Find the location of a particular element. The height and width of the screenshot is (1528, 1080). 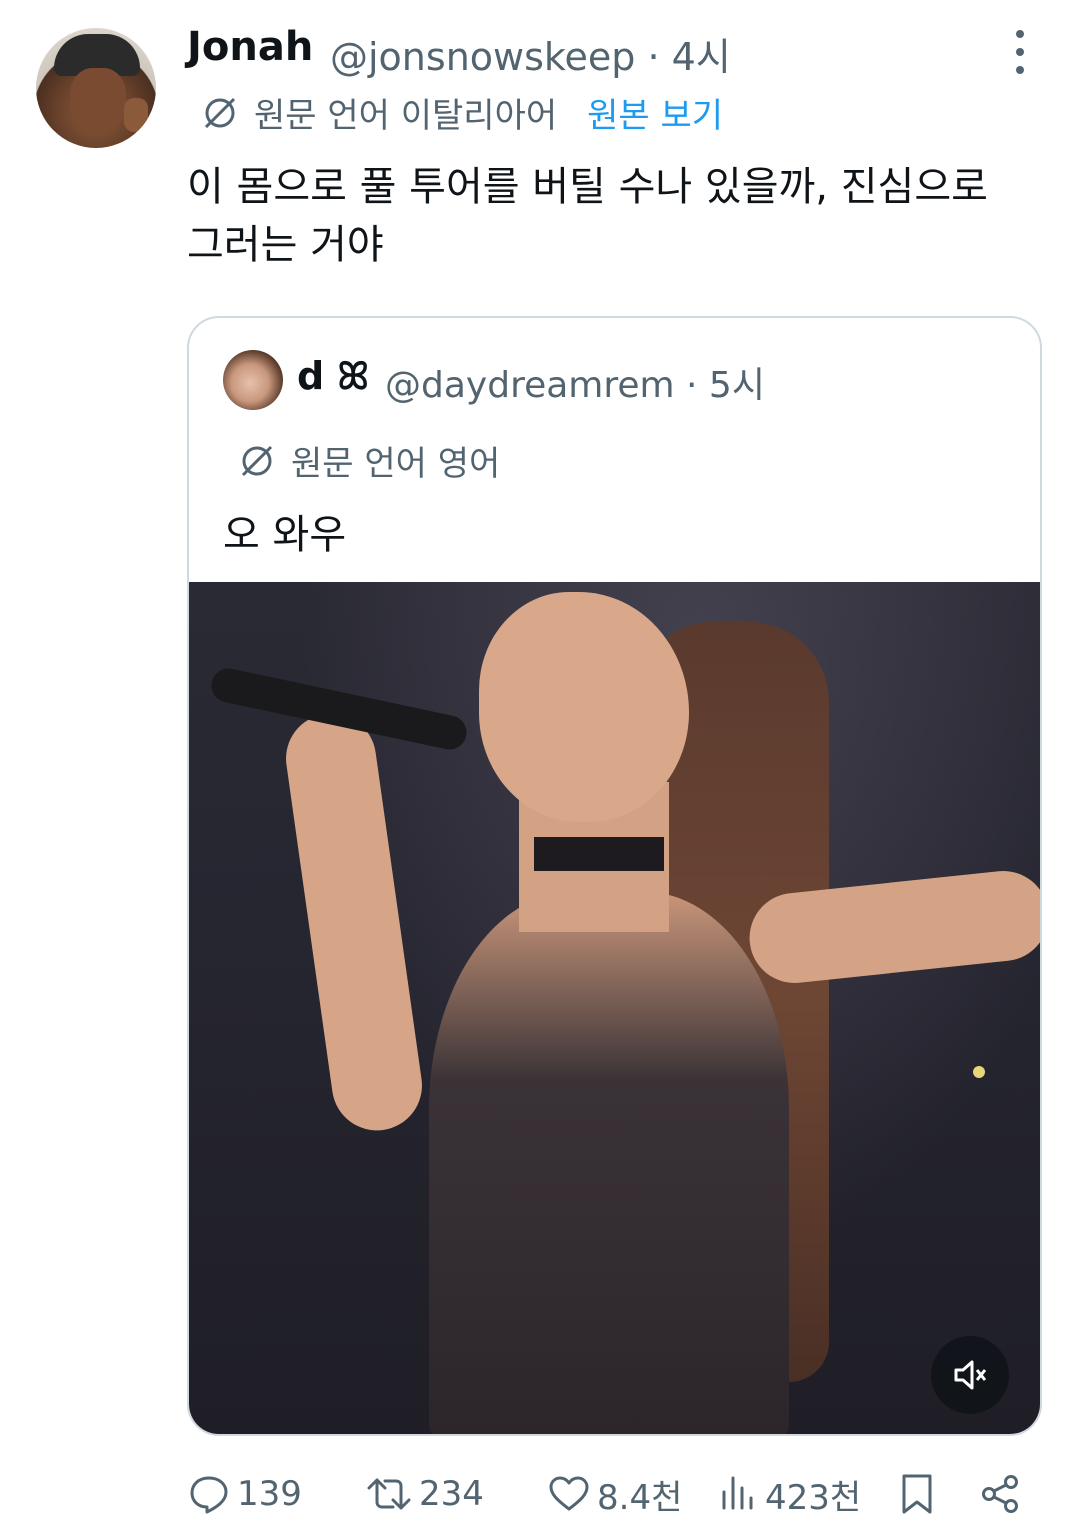

share-icon is located at coordinates (1000, 1494).